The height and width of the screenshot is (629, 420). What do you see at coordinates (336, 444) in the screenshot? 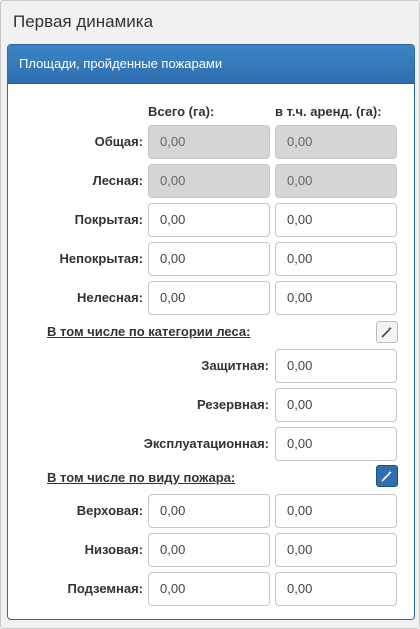
I see `operational-input: 0,00` at bounding box center [336, 444].